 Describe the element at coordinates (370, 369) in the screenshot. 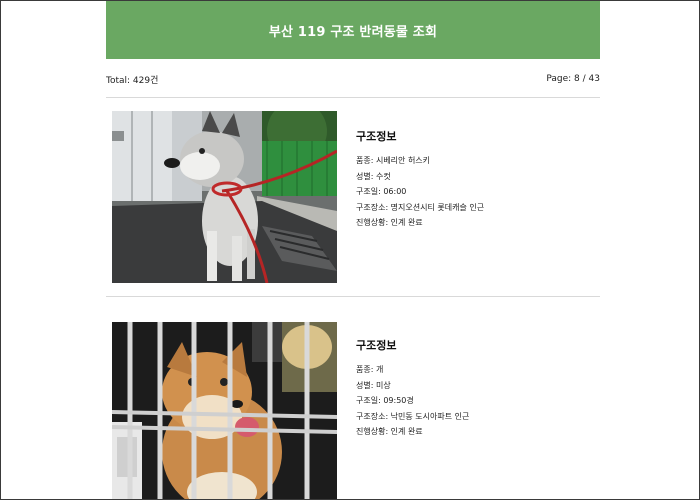

I see `breed-field: 품종: 개` at that location.